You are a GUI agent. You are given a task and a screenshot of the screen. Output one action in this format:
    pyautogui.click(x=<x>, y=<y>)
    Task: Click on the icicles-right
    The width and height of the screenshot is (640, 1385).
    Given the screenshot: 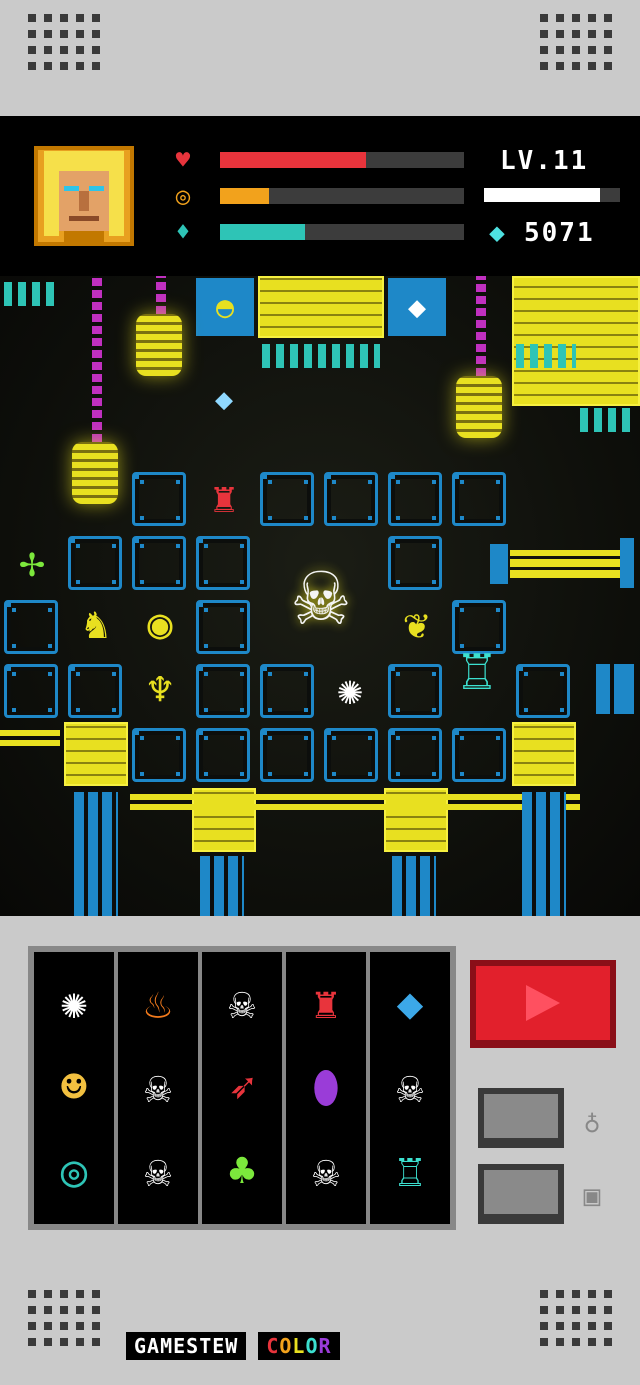 What is the action you would take?
    pyautogui.click(x=546, y=356)
    